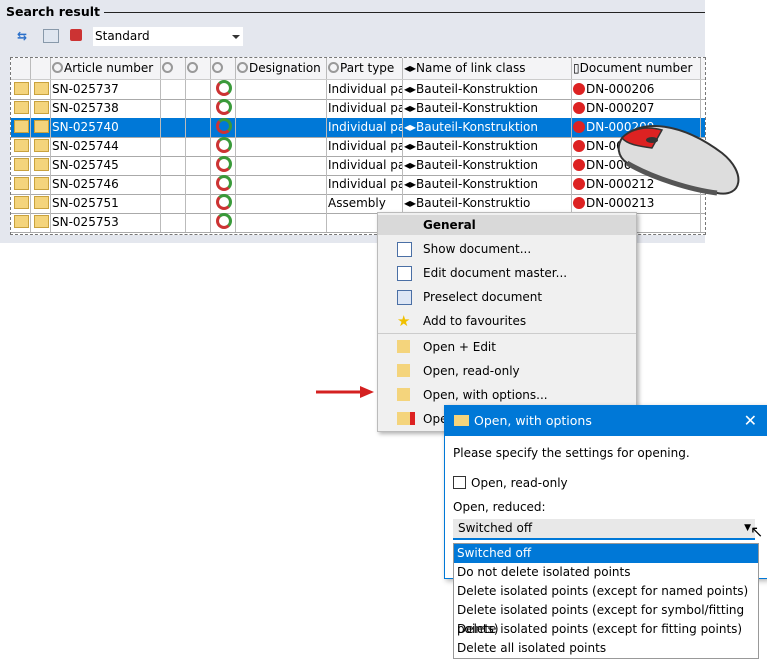  I want to click on readonly-checkbox-row: Open, read-only, so click(510, 483).